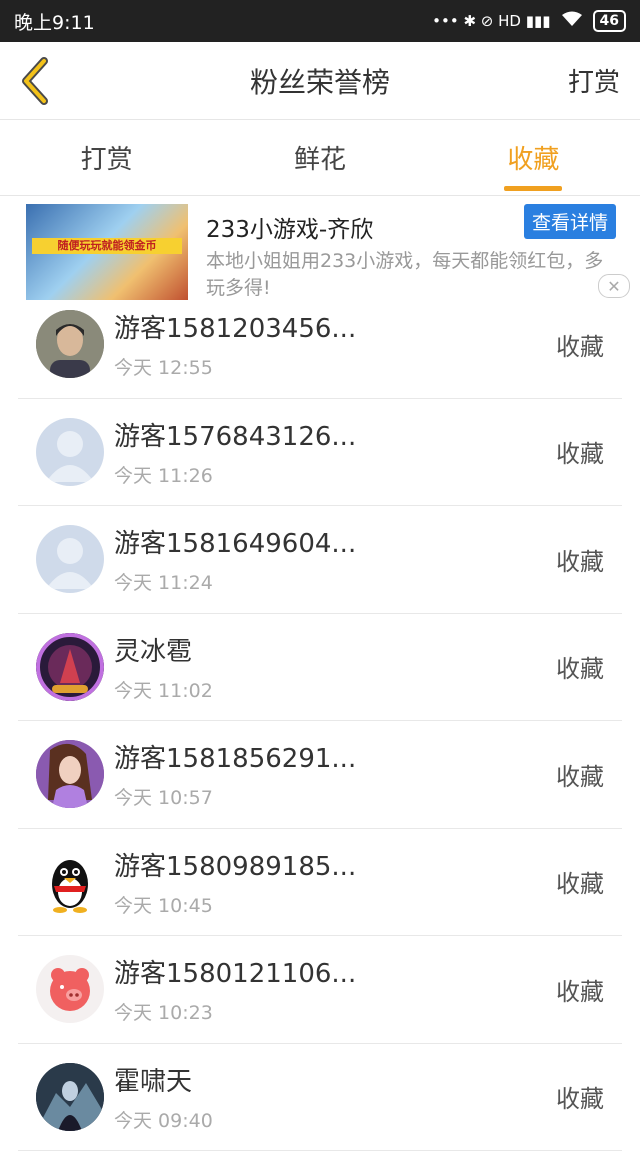 The height and width of the screenshot is (1151, 640). I want to click on pink-pig-icon, so click(70, 989).